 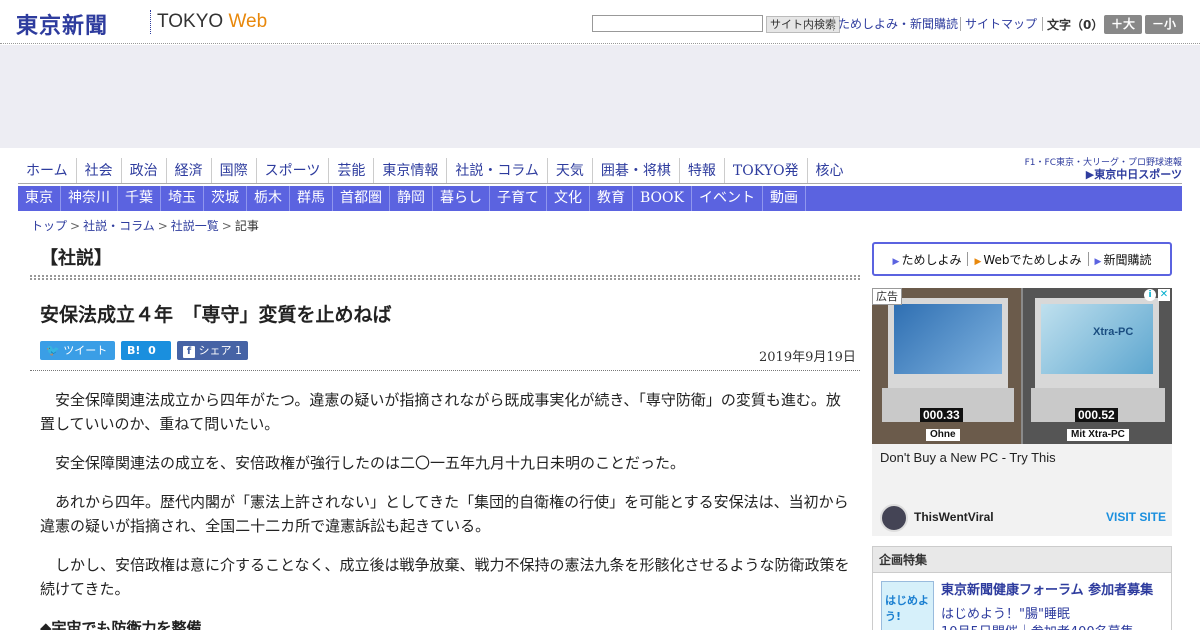 I want to click on breadcrumb-editorial-column: 社説・コラム, so click(x=119, y=226).